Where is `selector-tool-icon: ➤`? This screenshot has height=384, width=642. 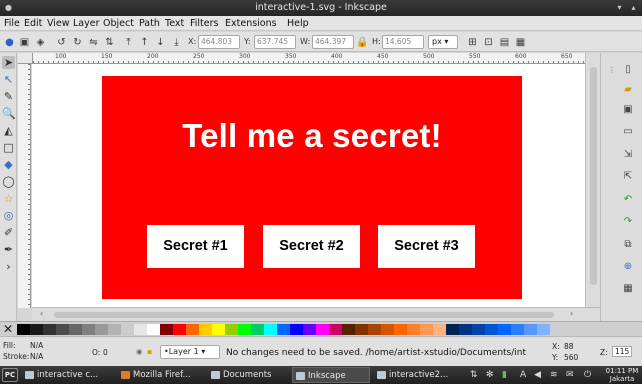 selector-tool-icon: ➤ is located at coordinates (8, 62).